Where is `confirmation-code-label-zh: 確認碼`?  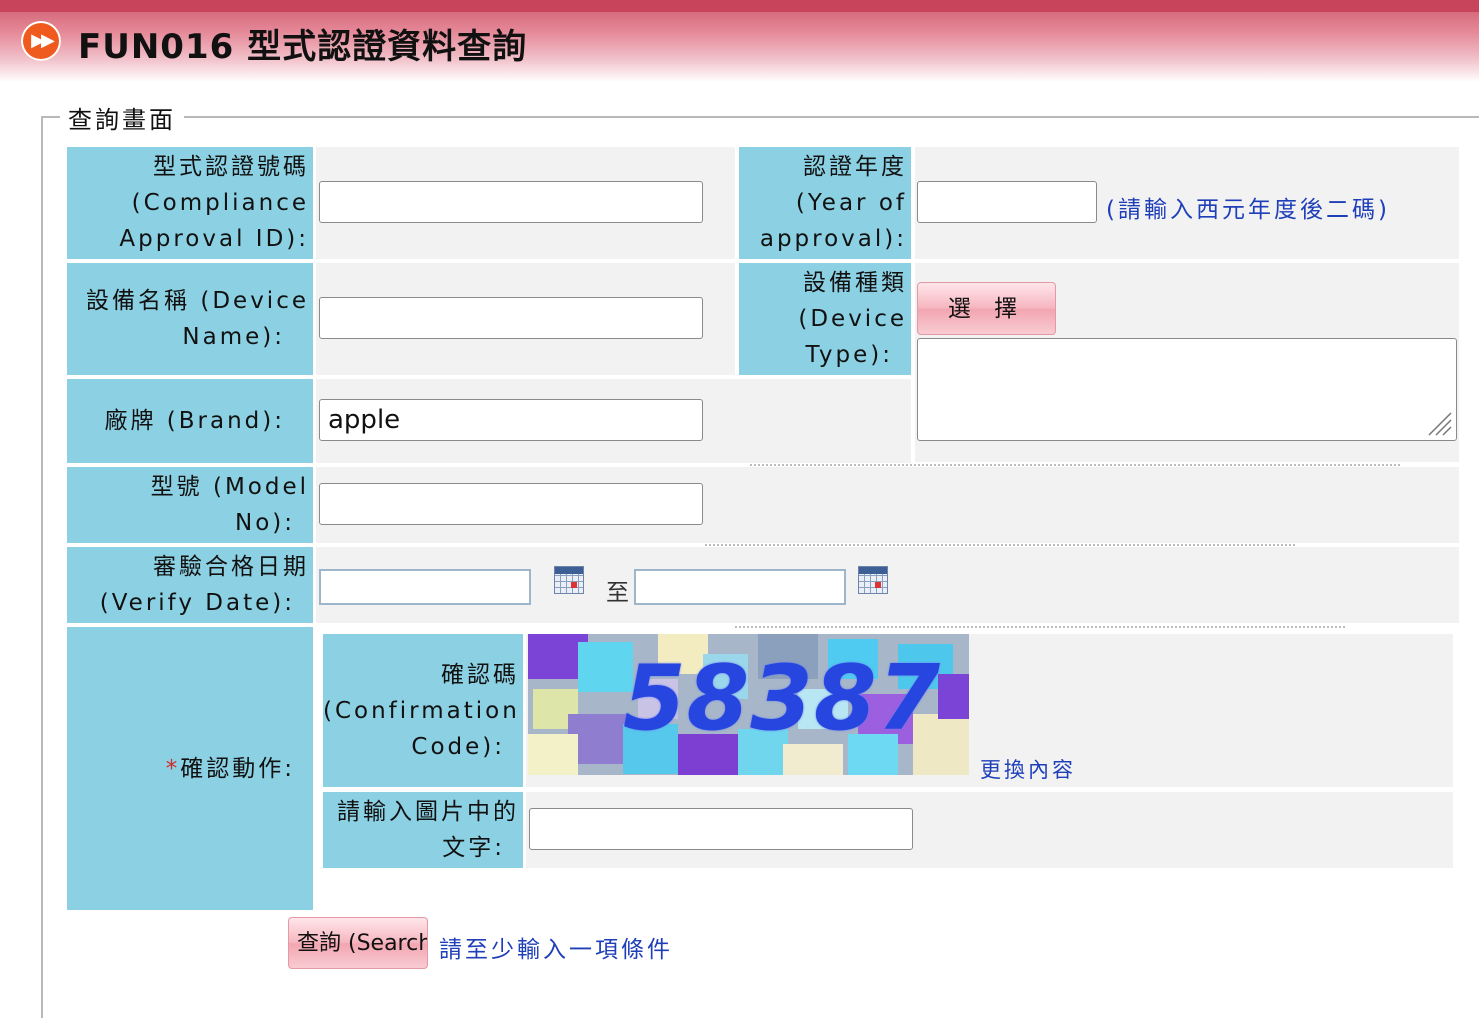
confirmation-code-label-zh: 確認碼 is located at coordinates (480, 674).